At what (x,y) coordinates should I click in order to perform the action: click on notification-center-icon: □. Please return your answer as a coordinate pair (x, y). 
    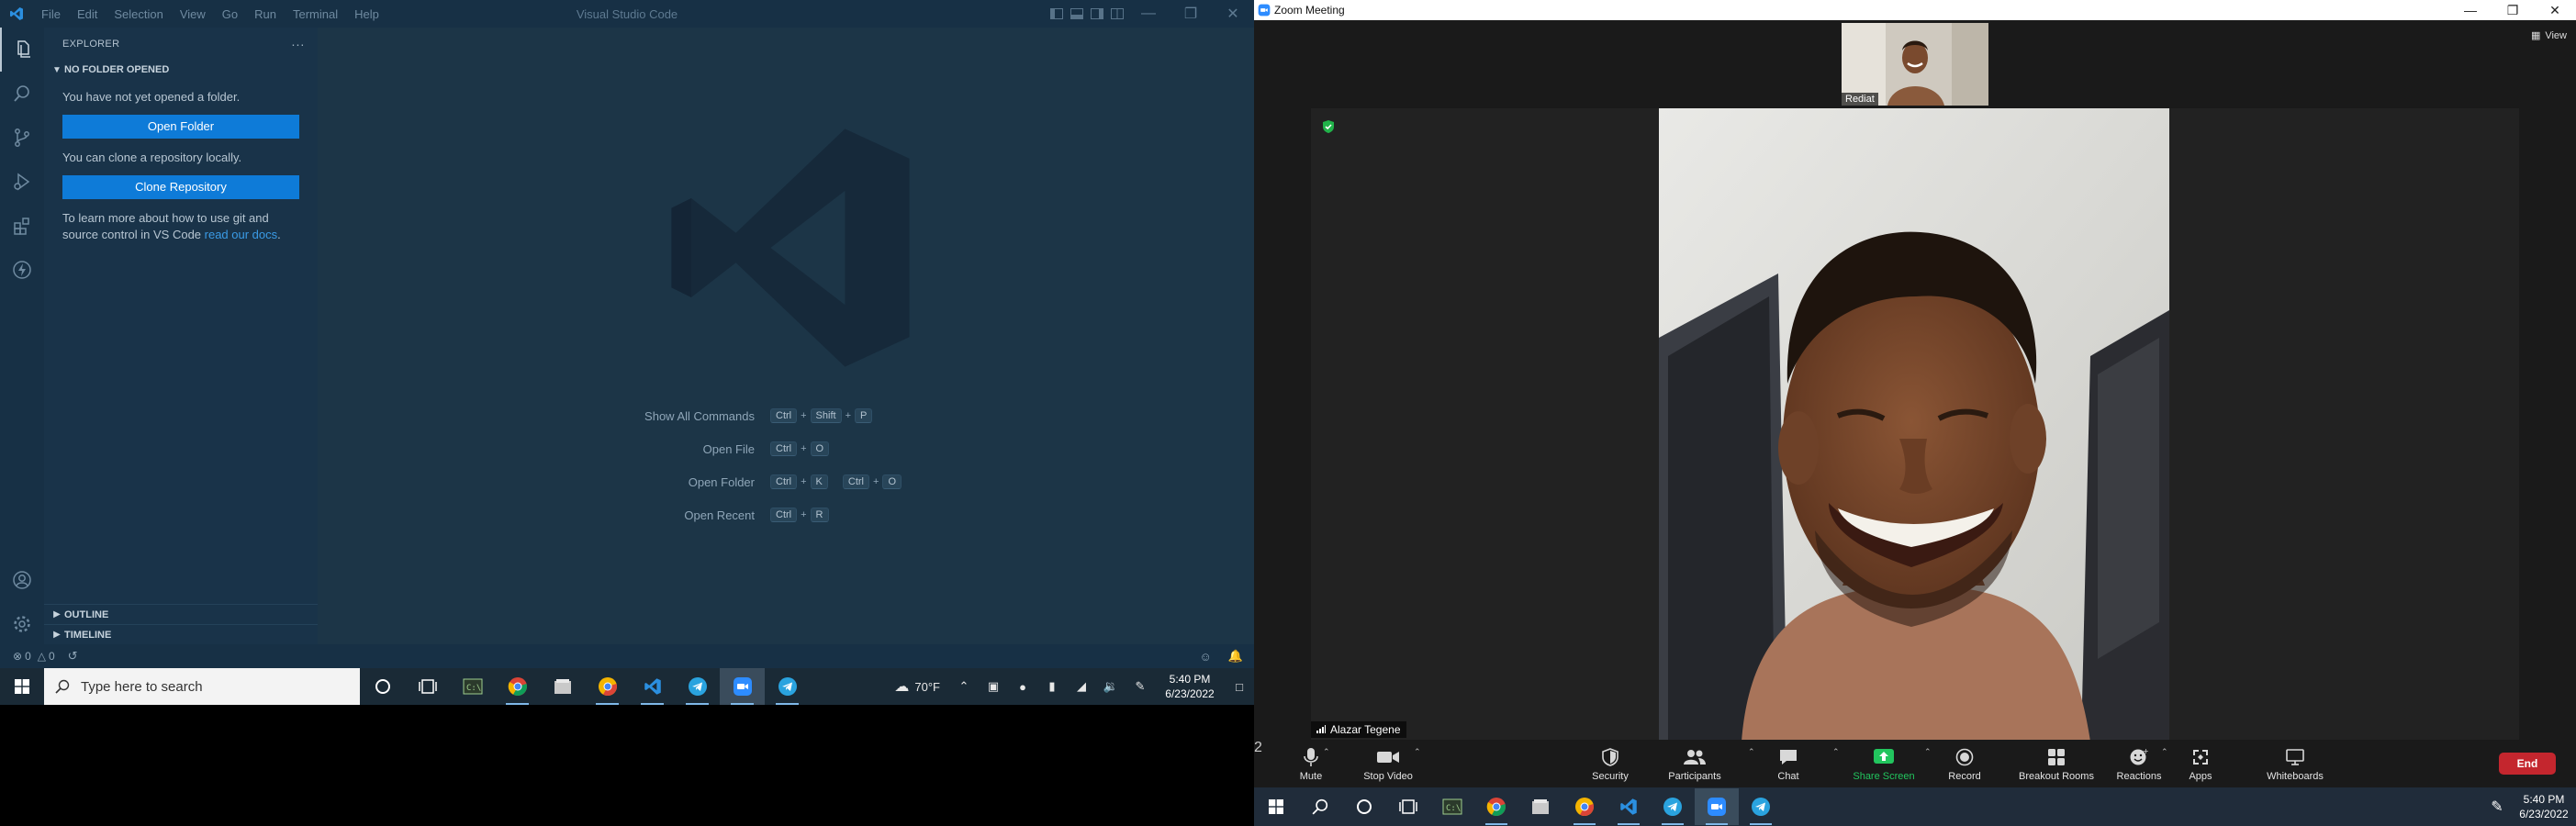
    Looking at the image, I should click on (1239, 687).